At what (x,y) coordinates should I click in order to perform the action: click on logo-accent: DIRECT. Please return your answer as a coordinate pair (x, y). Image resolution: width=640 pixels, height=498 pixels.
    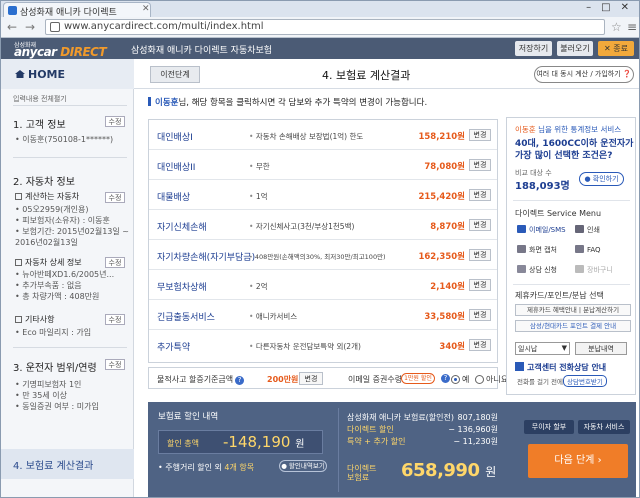
    Looking at the image, I should click on (83, 52).